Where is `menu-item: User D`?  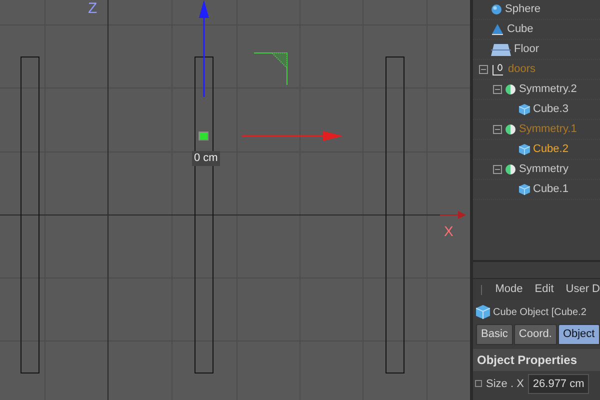 menu-item: User D is located at coordinates (583, 289).